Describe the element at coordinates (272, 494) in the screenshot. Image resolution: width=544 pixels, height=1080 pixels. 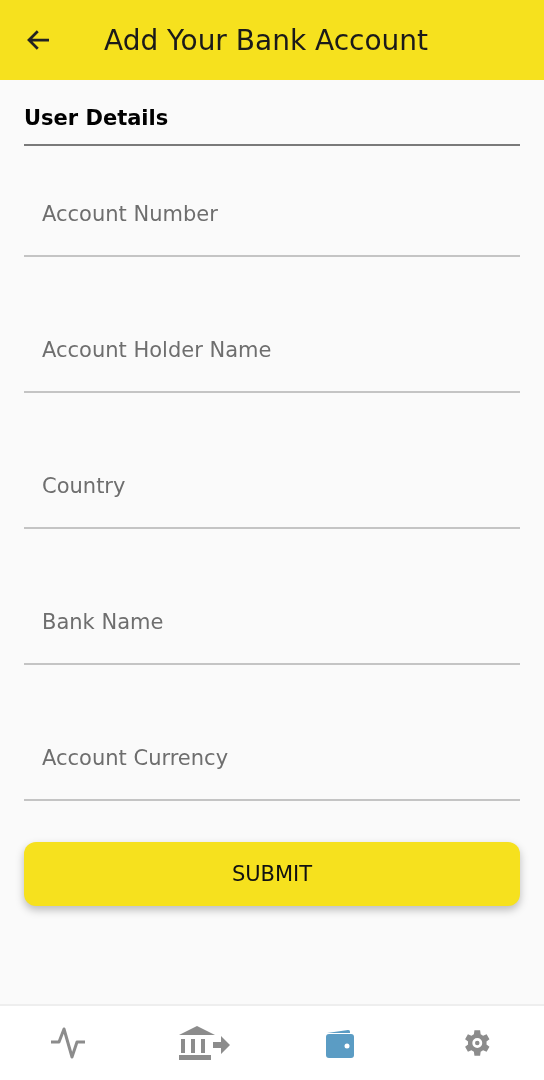
I see `input-field: Country` at that location.